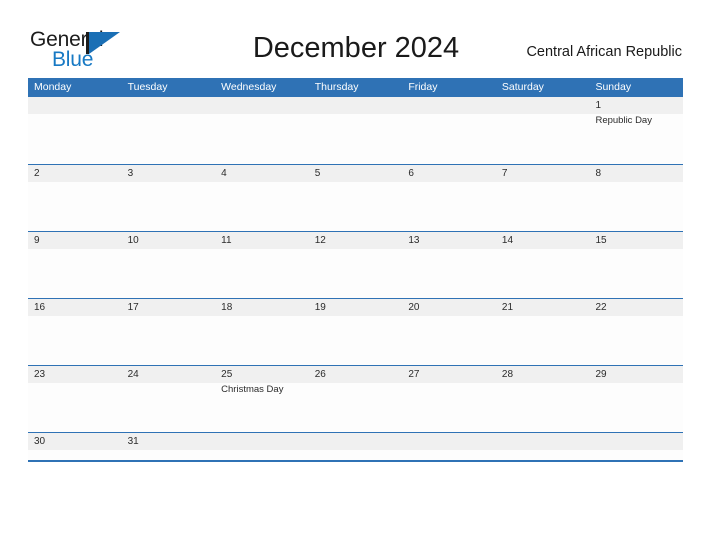  Describe the element at coordinates (40, 441) in the screenshot. I see `day-number: 30` at that location.